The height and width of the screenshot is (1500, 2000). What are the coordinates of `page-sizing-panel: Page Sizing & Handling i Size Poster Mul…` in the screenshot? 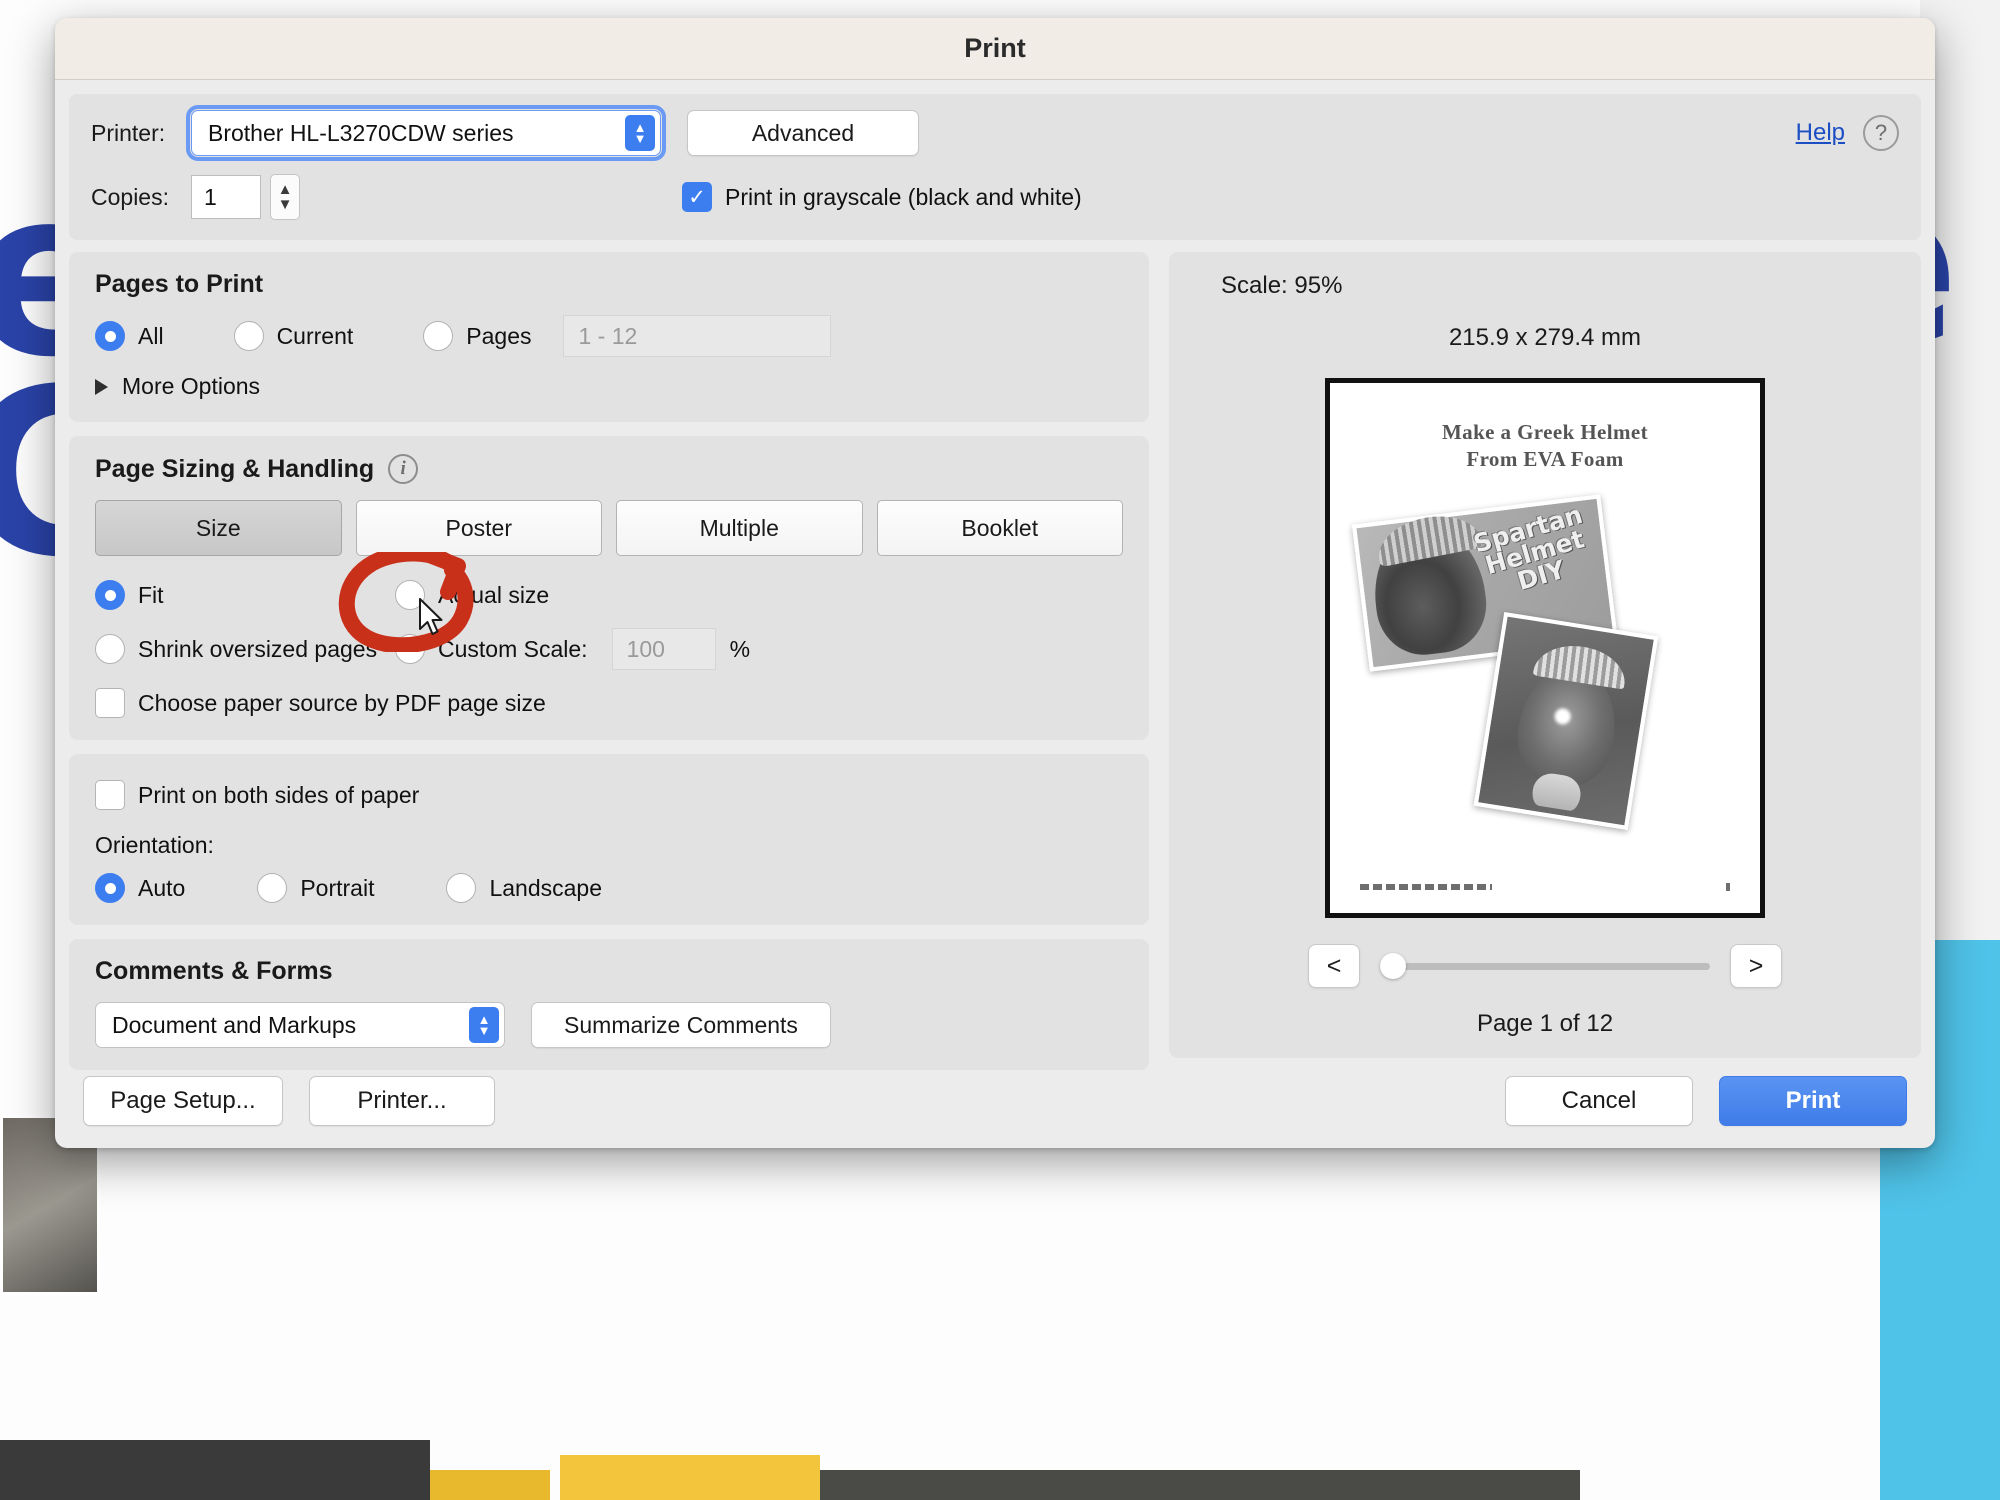 It's located at (609, 588).